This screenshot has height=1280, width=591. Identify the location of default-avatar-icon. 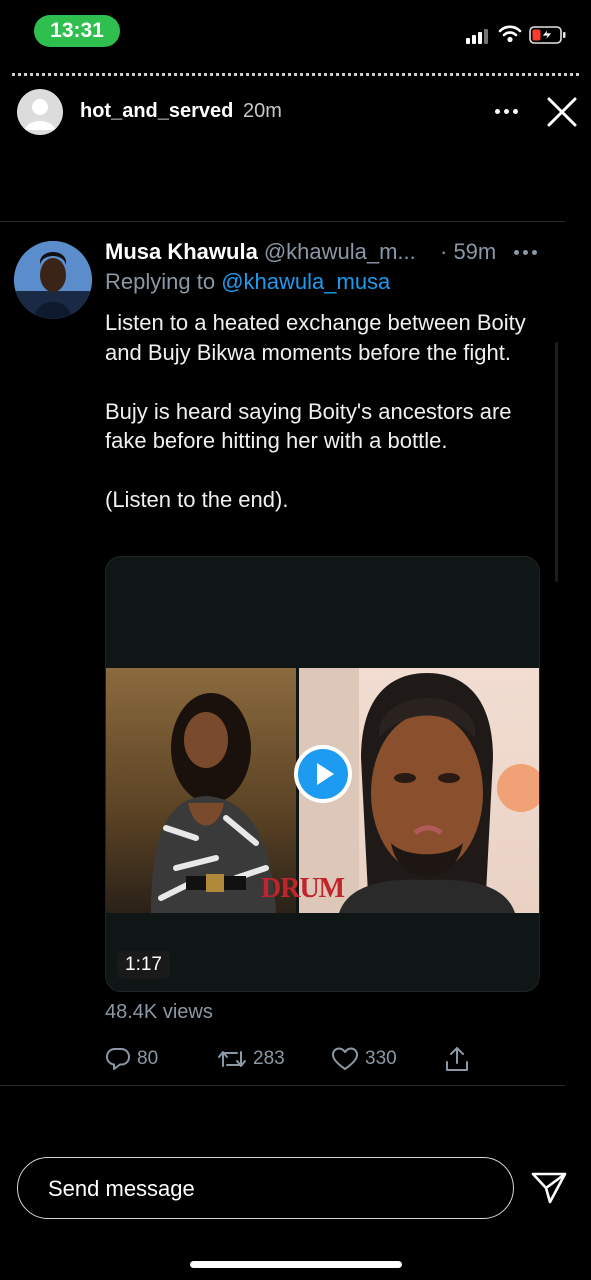
(40, 114).